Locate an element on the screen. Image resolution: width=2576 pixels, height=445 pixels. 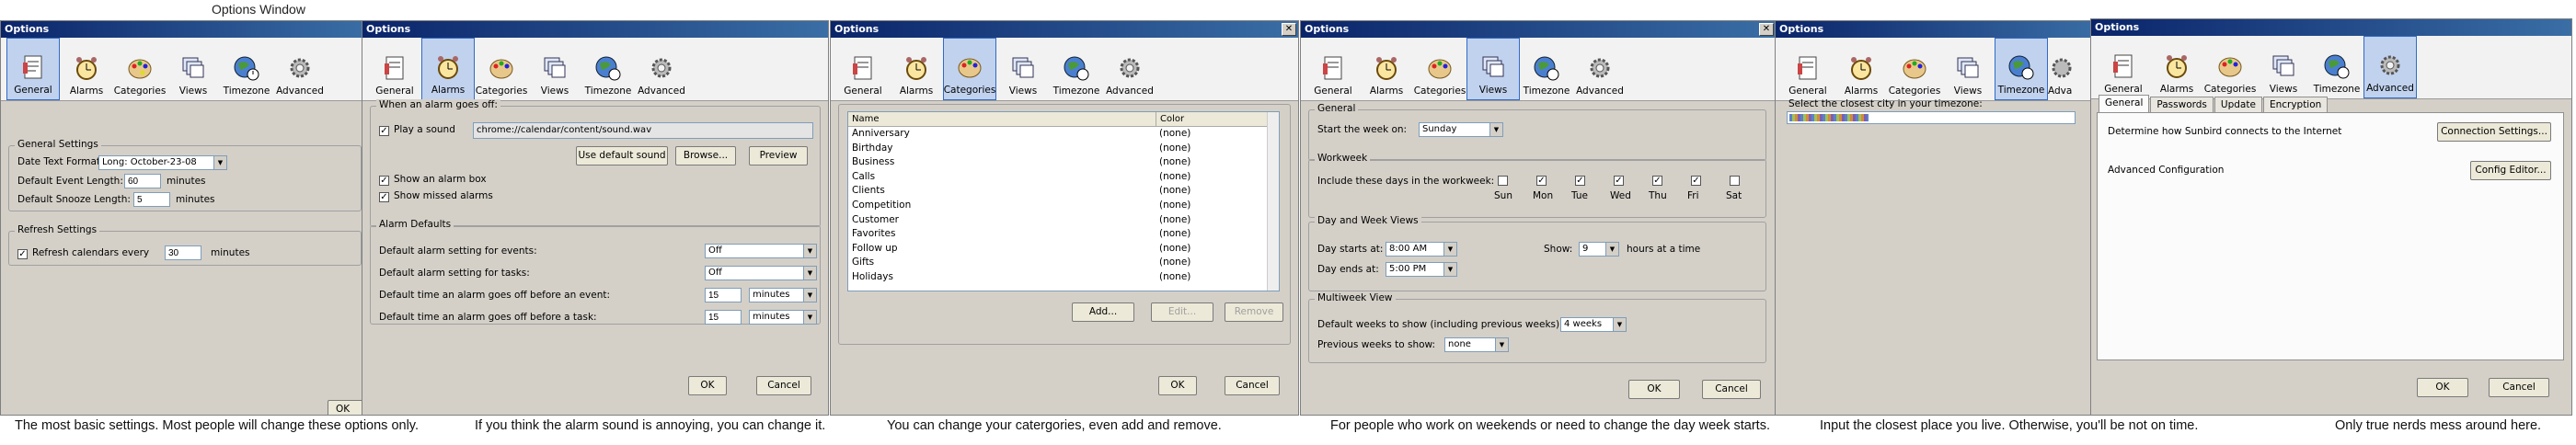
start-week-select: Sunday ▼ is located at coordinates (1461, 129).